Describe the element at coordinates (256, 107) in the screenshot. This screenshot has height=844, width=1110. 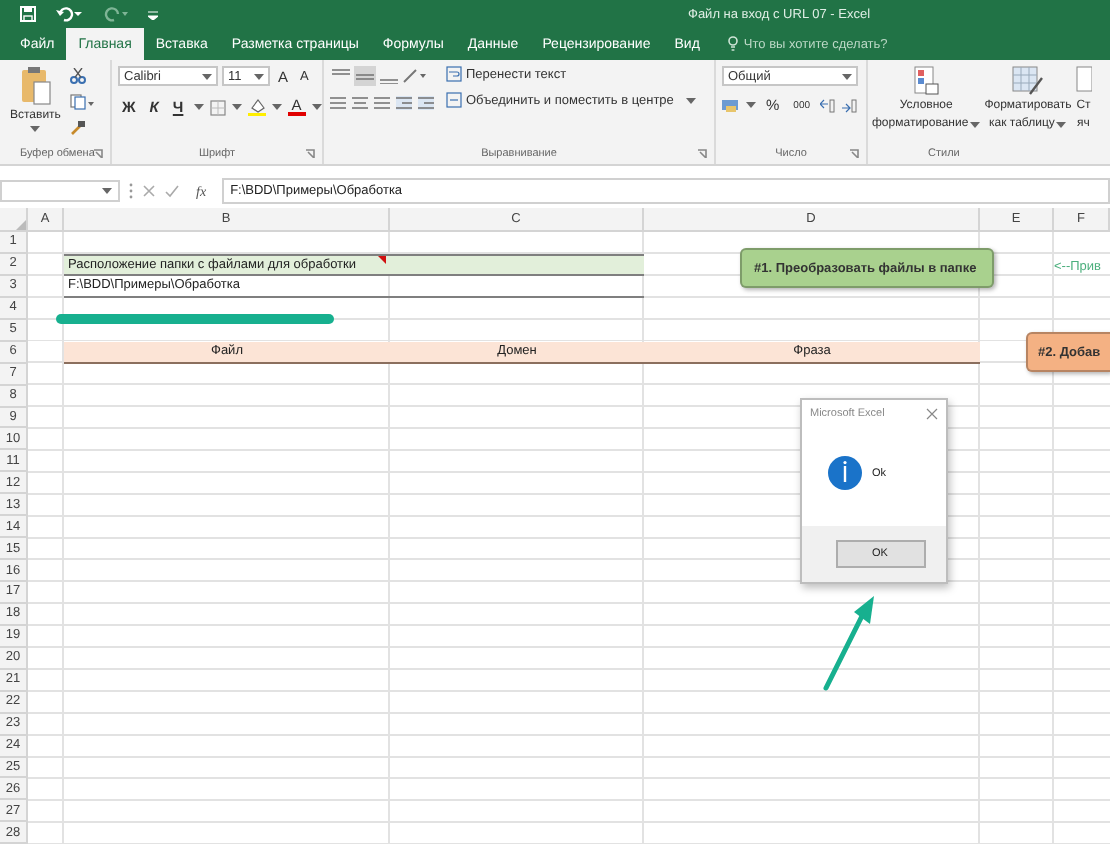
I see `fill-color-icon` at that location.